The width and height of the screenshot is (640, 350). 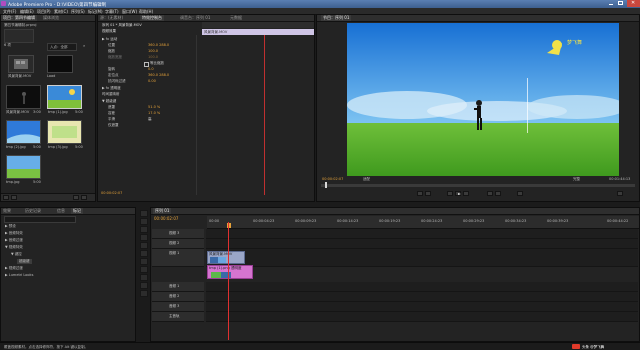 What do you see at coordinates (144, 245) in the screenshot?
I see `rate-stretch-tool-icon` at bounding box center [144, 245].